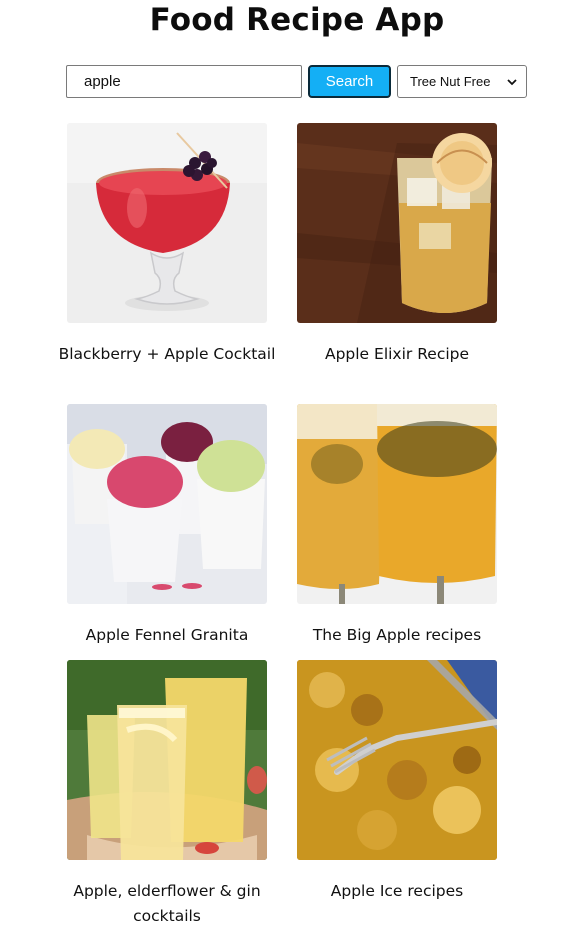 This screenshot has height=939, width=579. What do you see at coordinates (297, 20) in the screenshot?
I see `page-title: Food Recipe App` at bounding box center [297, 20].